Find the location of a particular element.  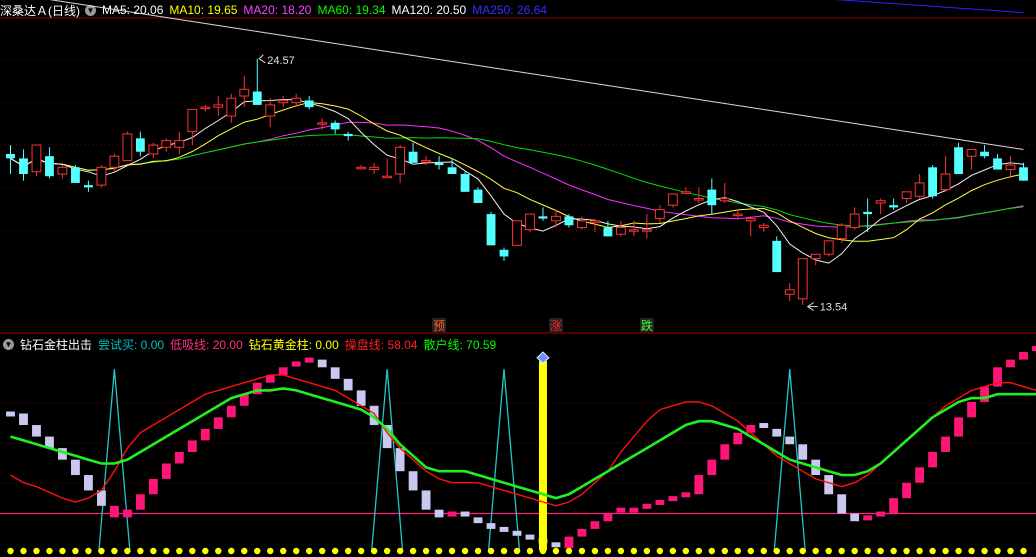

high-price-arrow is located at coordinates (262, 59).